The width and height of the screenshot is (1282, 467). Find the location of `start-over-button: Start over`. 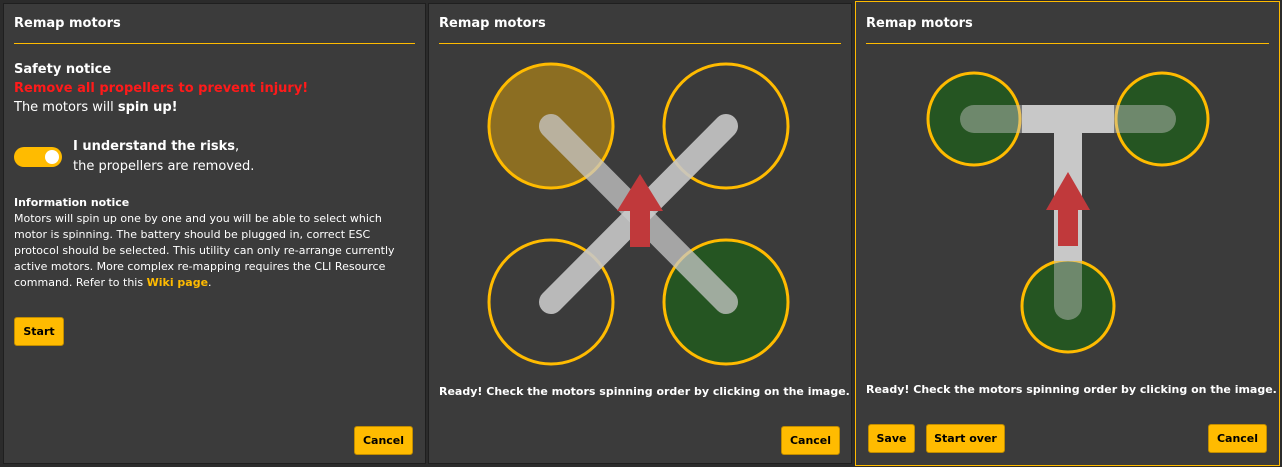

start-over-button: Start over is located at coordinates (965, 438).